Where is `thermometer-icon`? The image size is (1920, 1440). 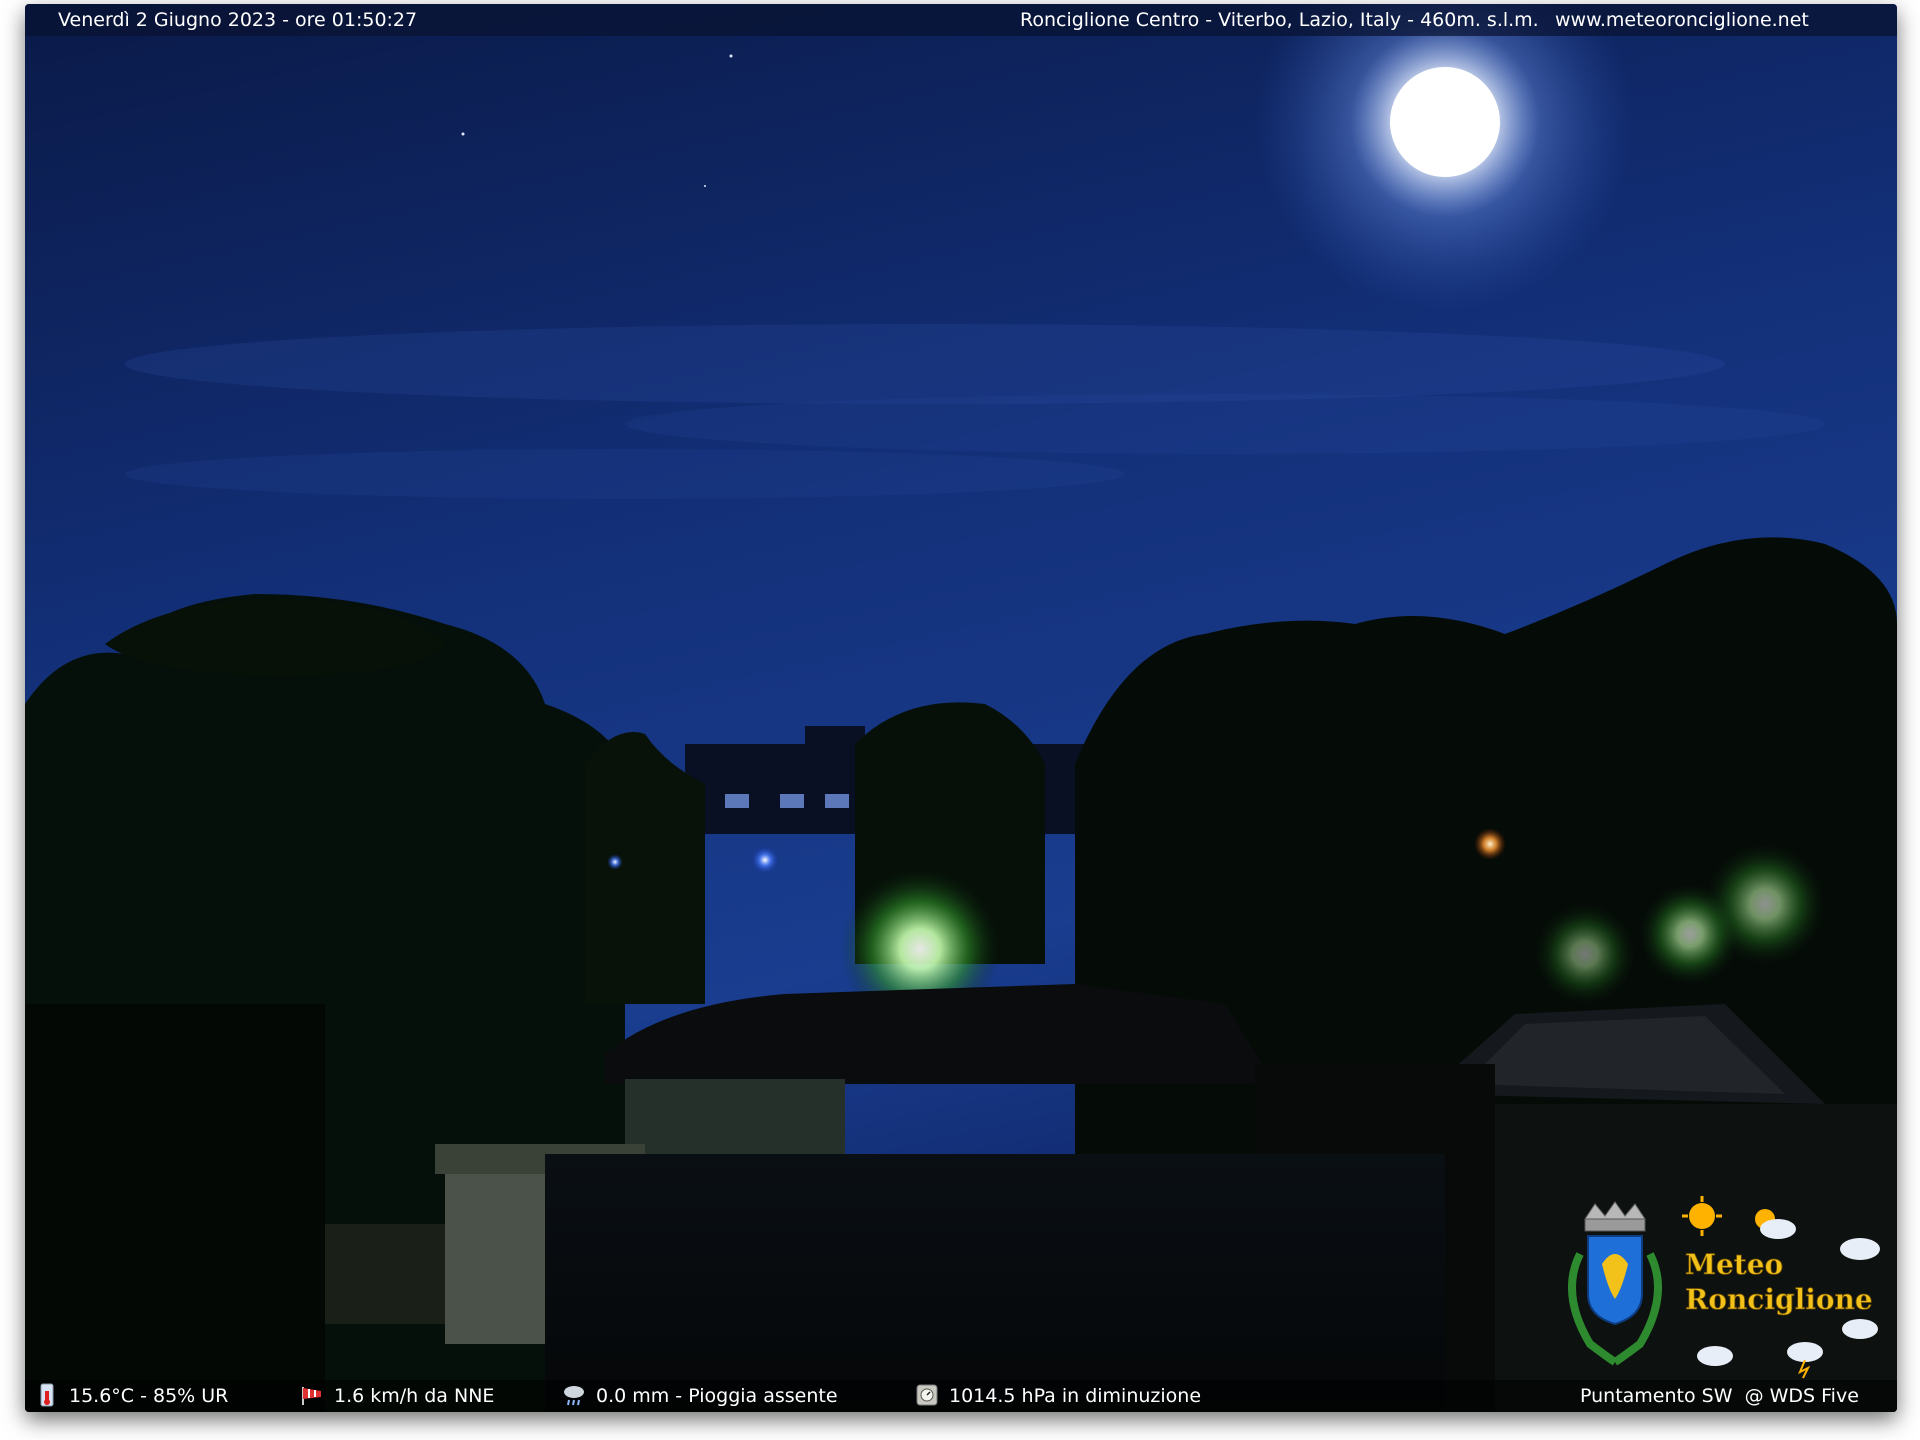 thermometer-icon is located at coordinates (47, 1394).